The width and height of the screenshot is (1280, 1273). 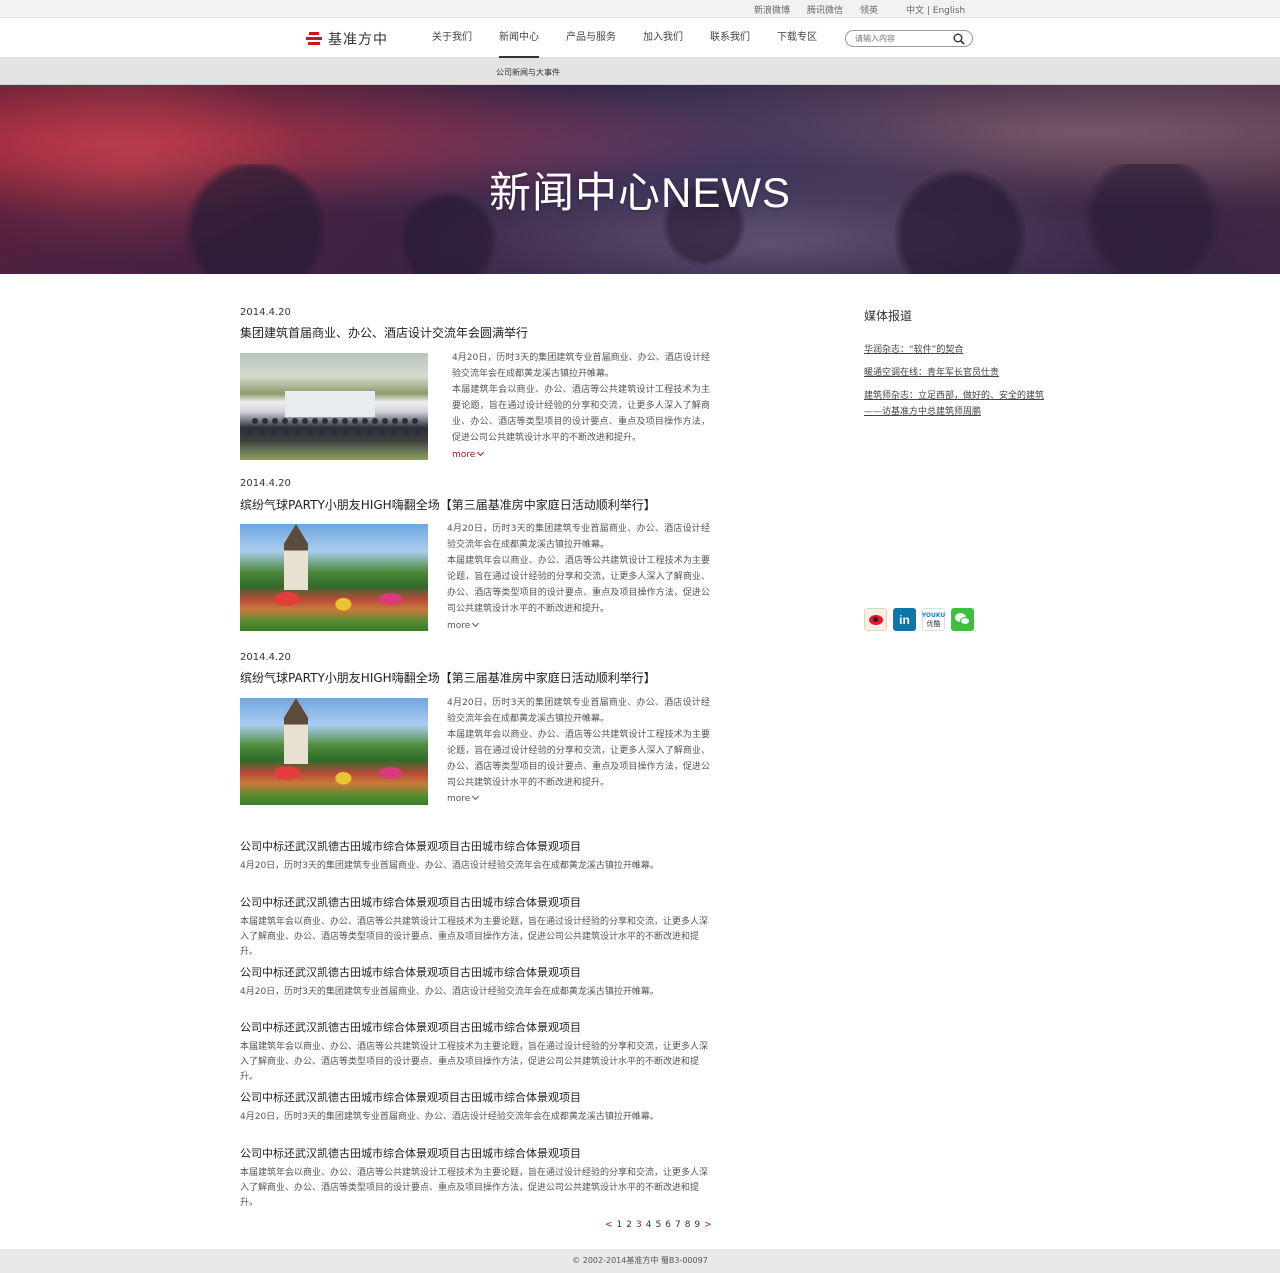 I want to click on page-link: 5, so click(x=658, y=1225).